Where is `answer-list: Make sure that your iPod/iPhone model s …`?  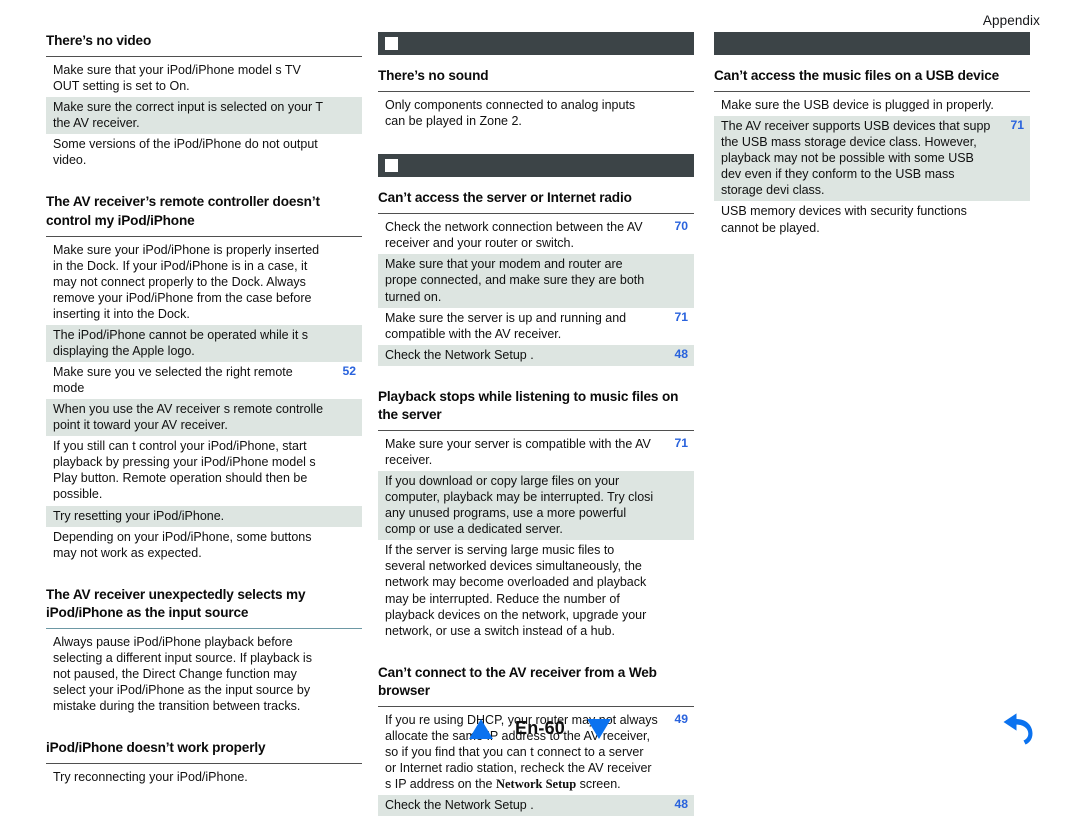 answer-list: Make sure that your iPod/iPhone model s … is located at coordinates (204, 115).